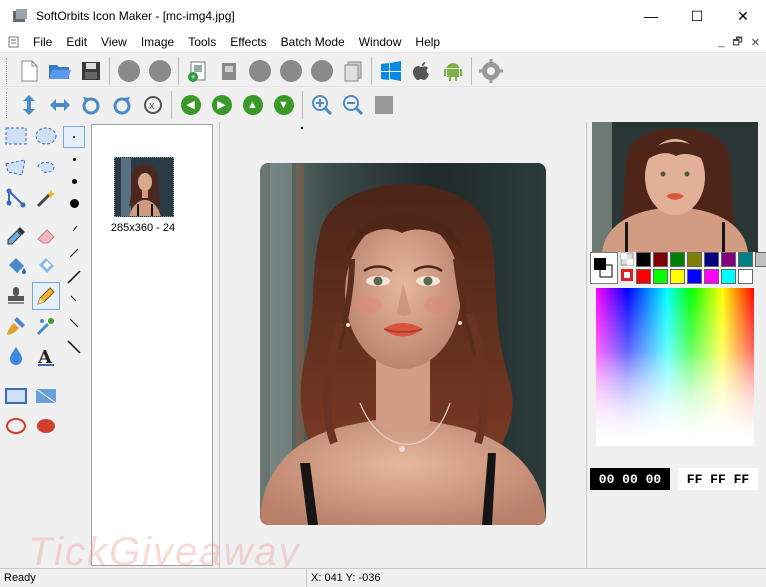  What do you see at coordinates (252, 105) in the screenshot?
I see `up-icon: ▲` at bounding box center [252, 105].